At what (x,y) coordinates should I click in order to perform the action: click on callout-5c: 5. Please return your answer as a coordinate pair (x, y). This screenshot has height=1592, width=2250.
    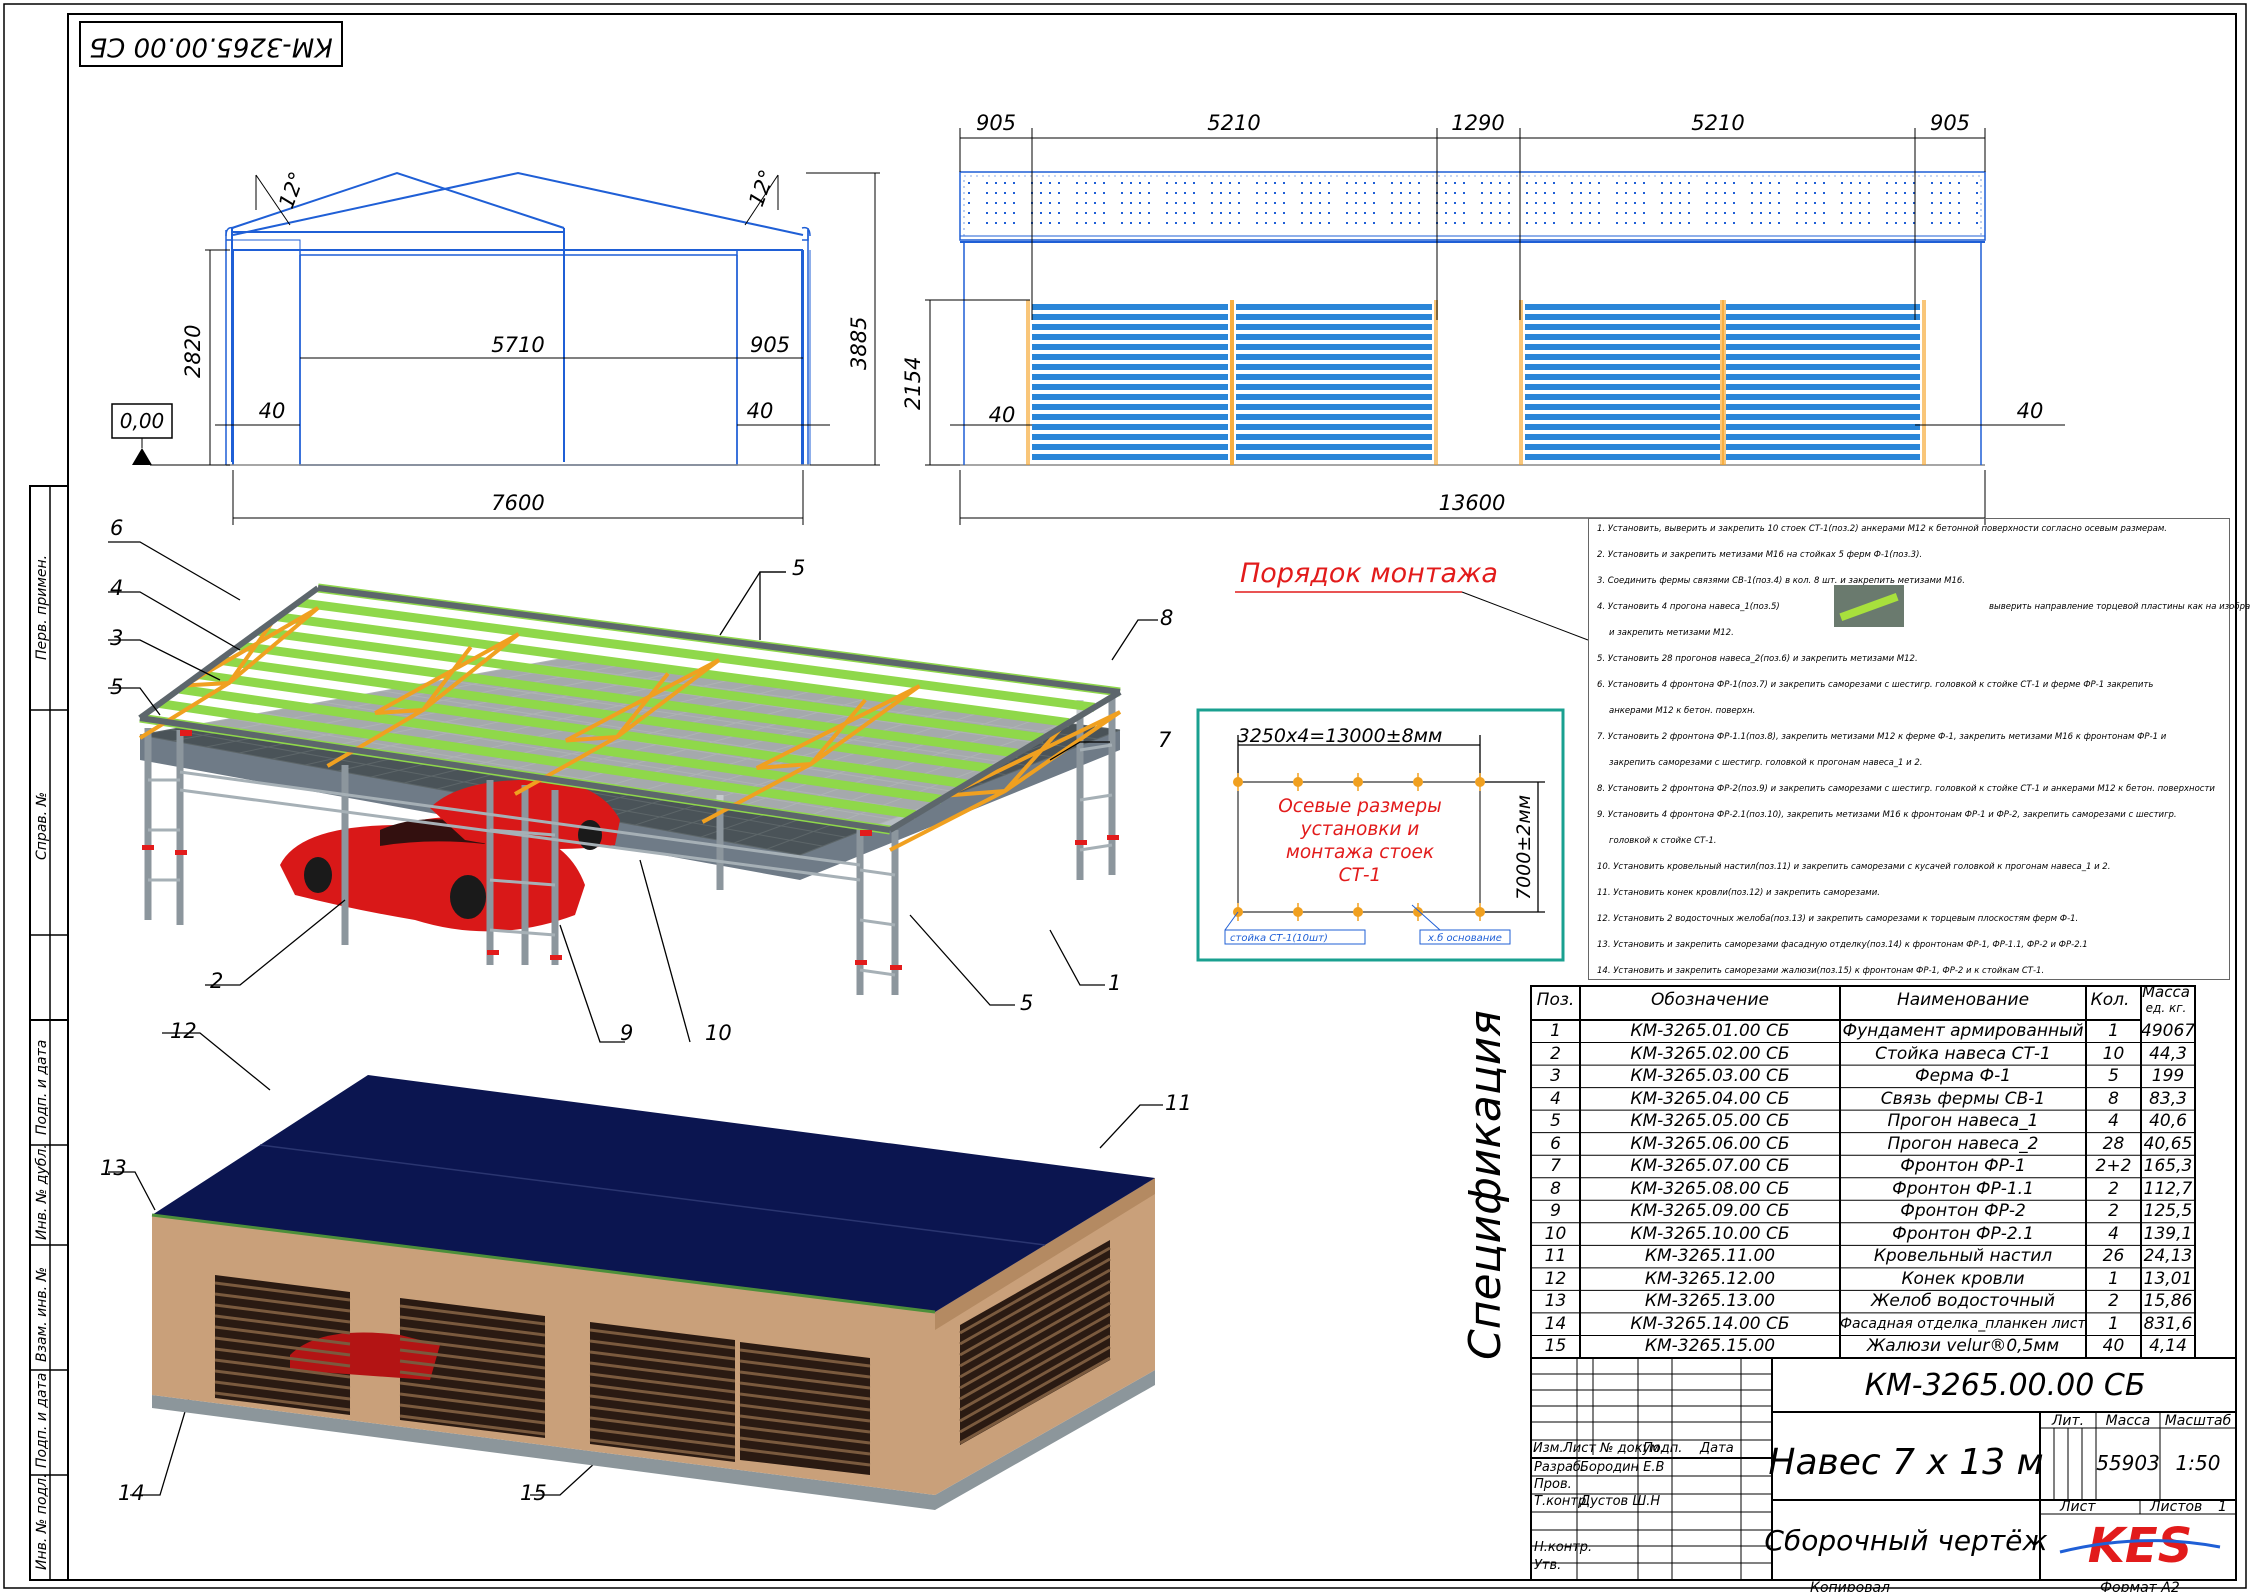
    Looking at the image, I should click on (1026, 1003).